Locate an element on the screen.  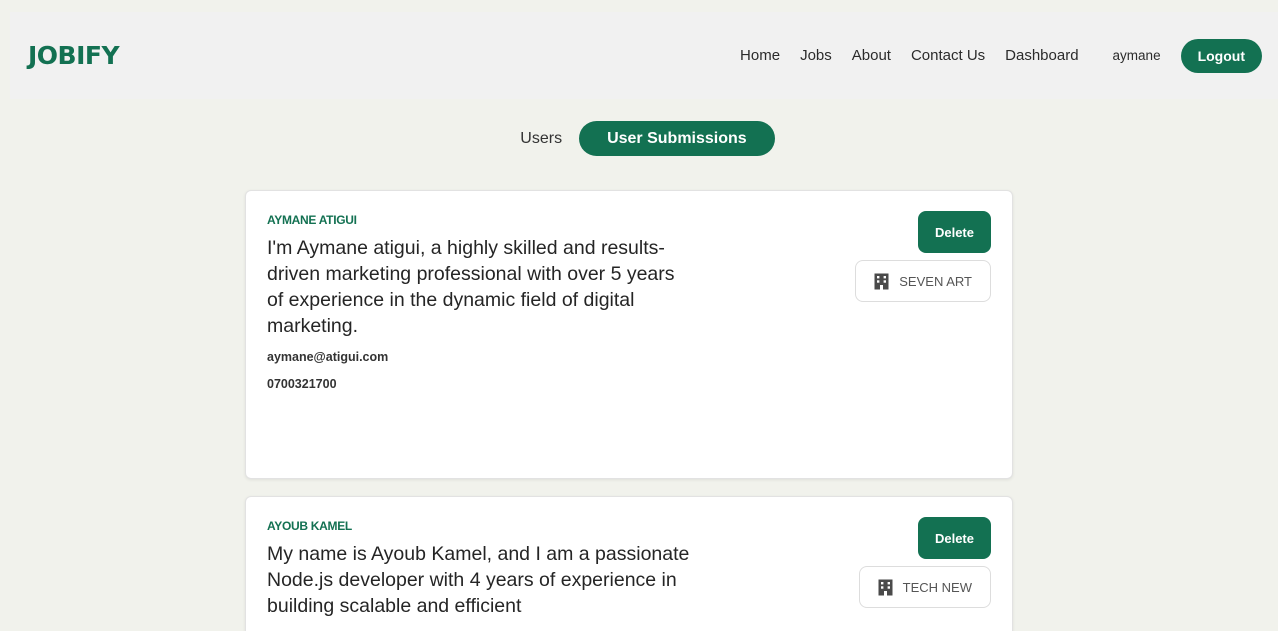
view-tabs: Users User Submissions is located at coordinates (639, 138).